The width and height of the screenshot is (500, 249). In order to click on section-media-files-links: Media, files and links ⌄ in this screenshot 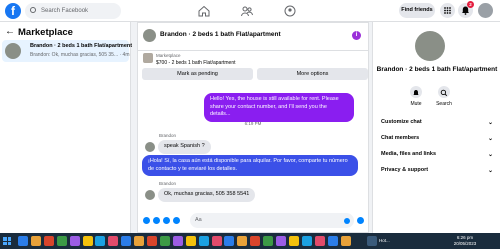, I will do `click(437, 154)`.